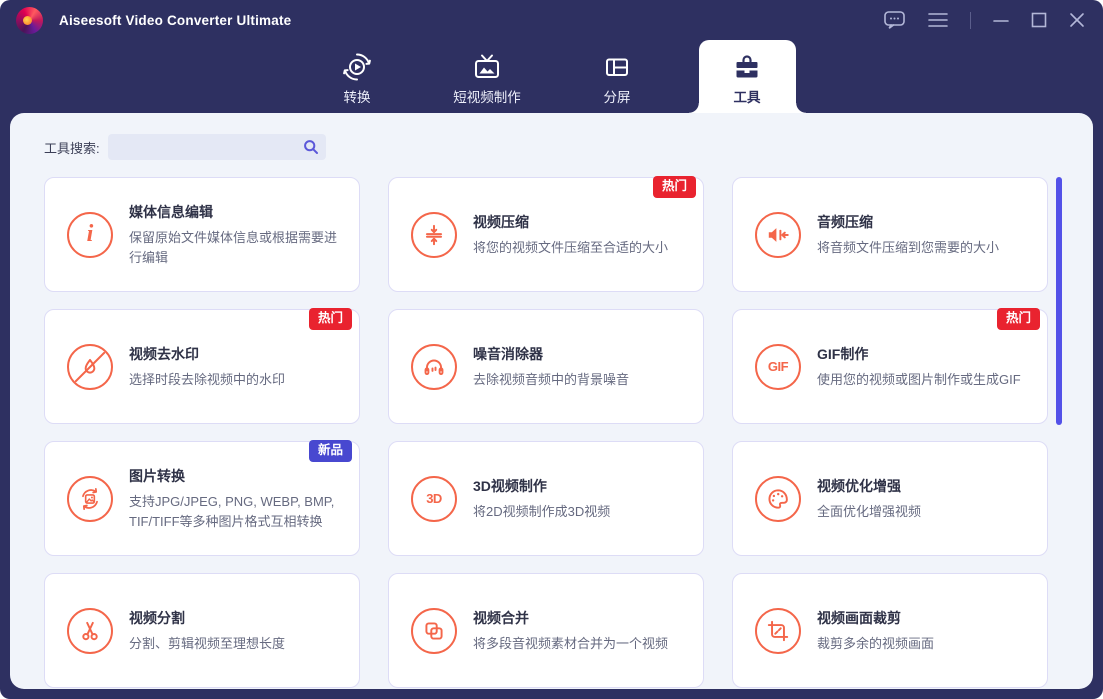  What do you see at coordinates (1077, 20) in the screenshot?
I see `close-button` at bounding box center [1077, 20].